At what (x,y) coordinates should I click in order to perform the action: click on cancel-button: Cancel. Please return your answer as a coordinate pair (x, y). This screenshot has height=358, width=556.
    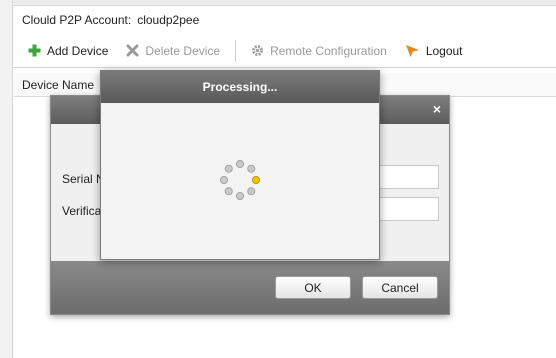
    Looking at the image, I should click on (400, 287).